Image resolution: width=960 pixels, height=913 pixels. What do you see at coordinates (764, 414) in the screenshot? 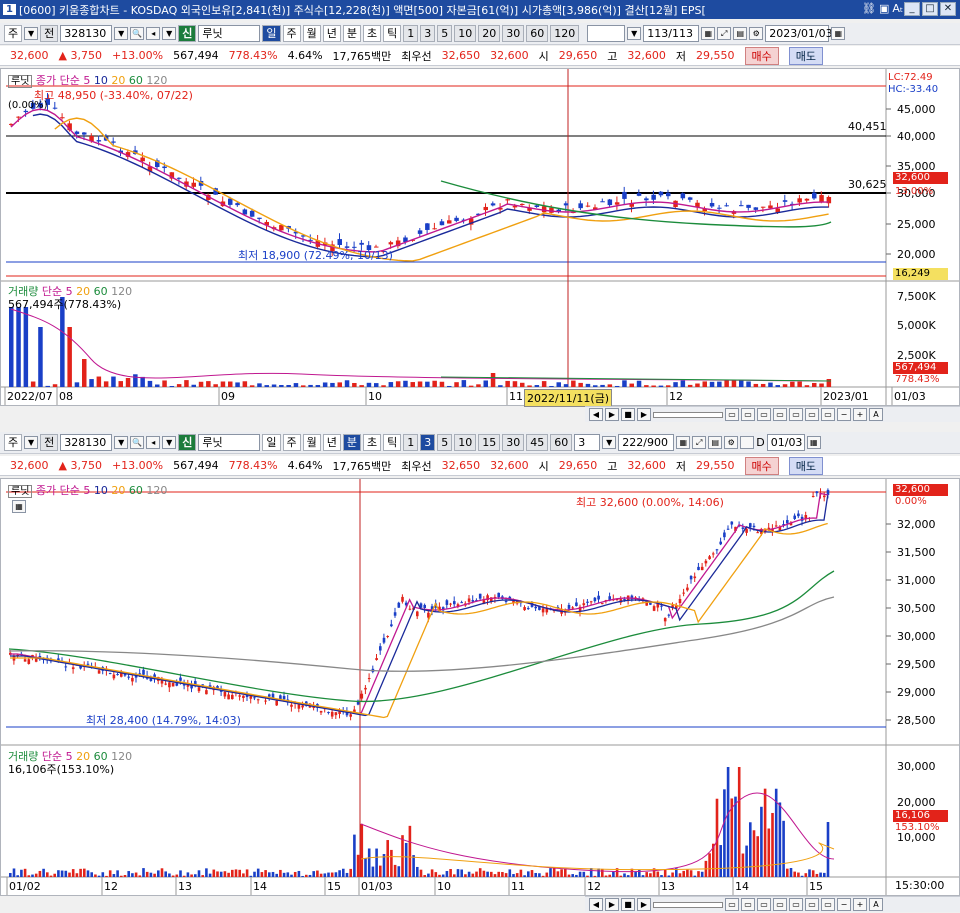
I see `top-zoom-c-icon: ▭` at bounding box center [764, 414].